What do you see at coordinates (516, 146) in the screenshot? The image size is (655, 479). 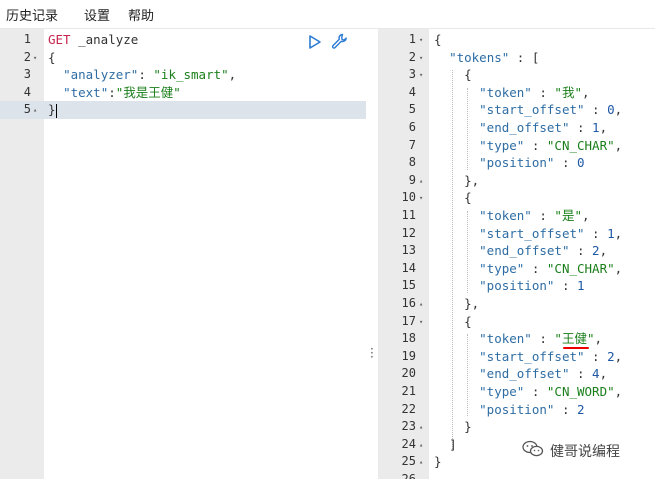 I see `response-code-line: 7 "type" : "CN_CHAR",` at bounding box center [516, 146].